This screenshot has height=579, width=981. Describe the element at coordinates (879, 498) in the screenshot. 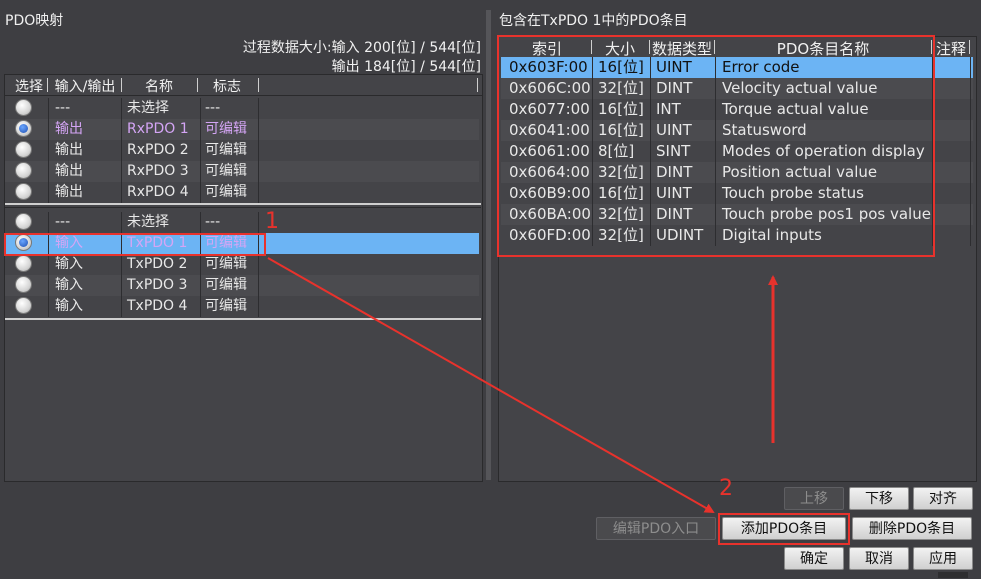

I see `move-down-button: 下移` at that location.